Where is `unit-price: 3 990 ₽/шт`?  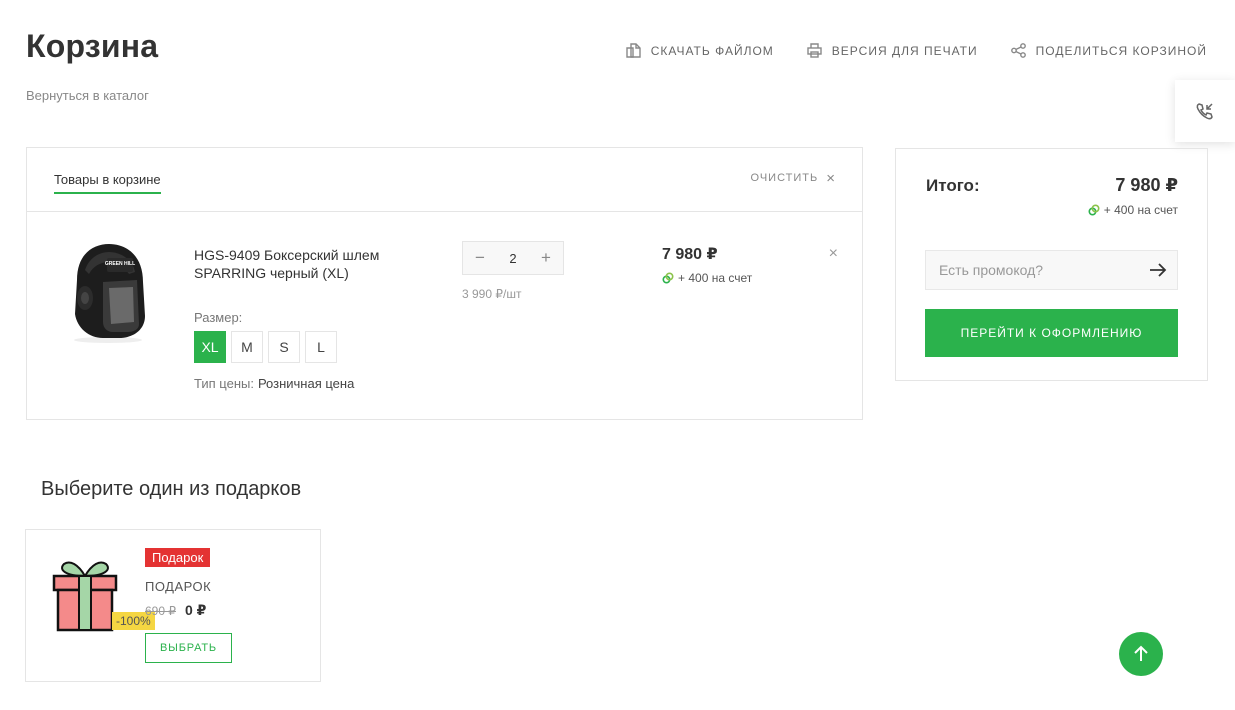
unit-price: 3 990 ₽/шт is located at coordinates (492, 294).